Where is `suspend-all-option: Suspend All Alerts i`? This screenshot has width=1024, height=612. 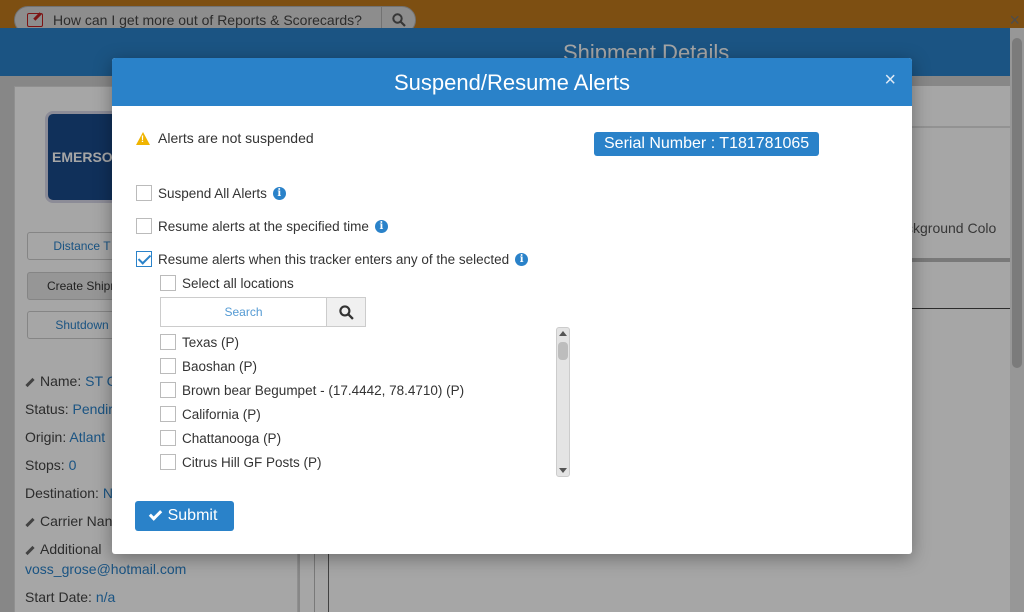 suspend-all-option: Suspend All Alerts i is located at coordinates (211, 193).